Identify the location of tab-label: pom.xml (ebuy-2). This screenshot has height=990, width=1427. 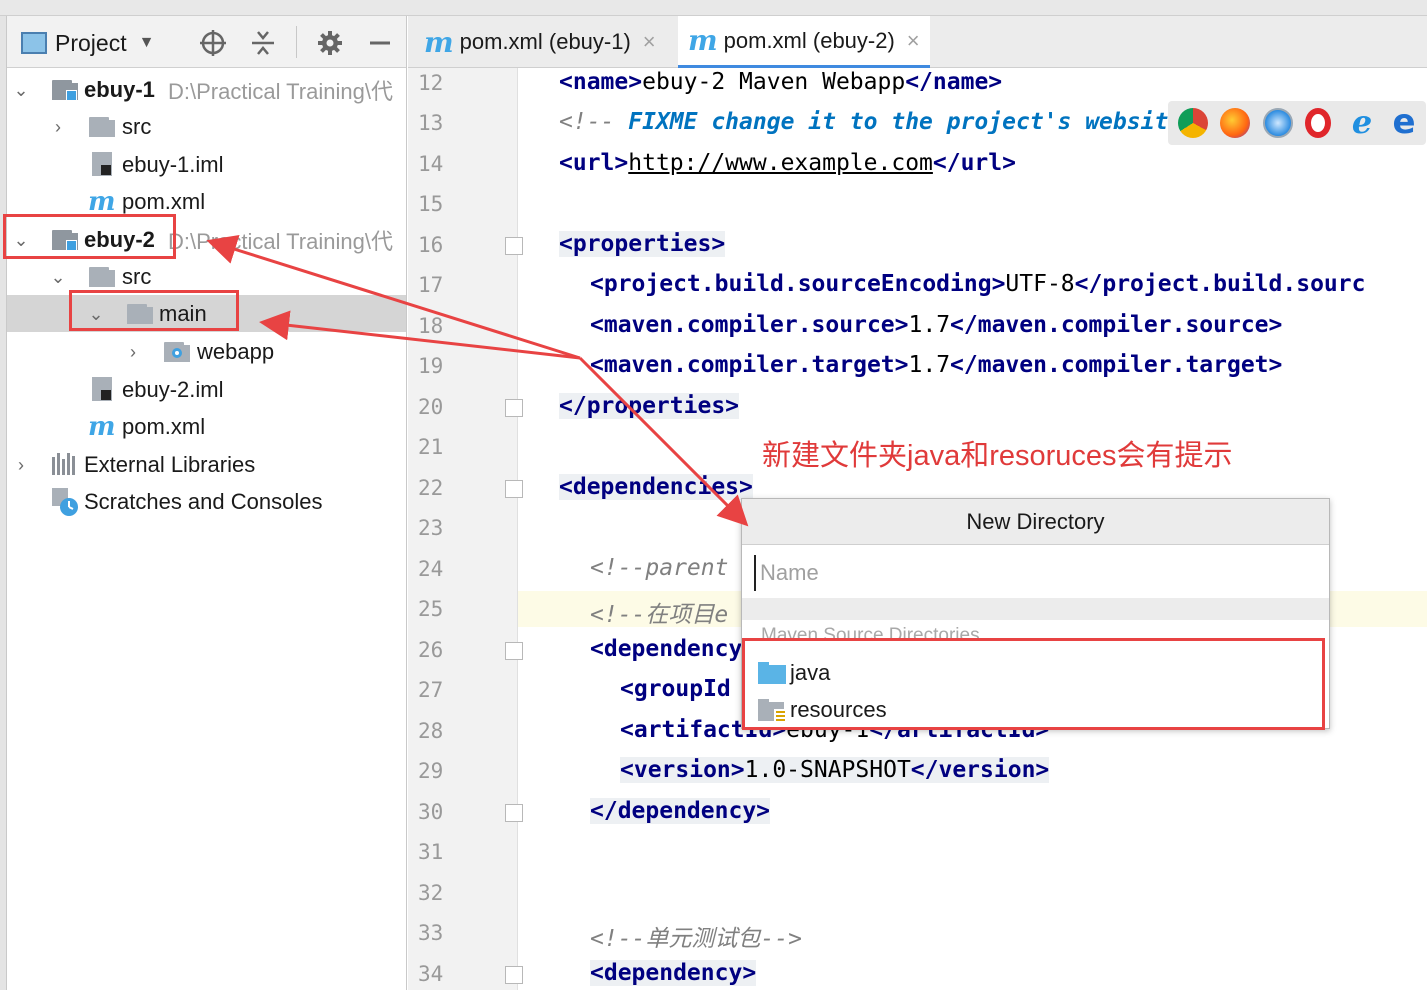
(809, 40).